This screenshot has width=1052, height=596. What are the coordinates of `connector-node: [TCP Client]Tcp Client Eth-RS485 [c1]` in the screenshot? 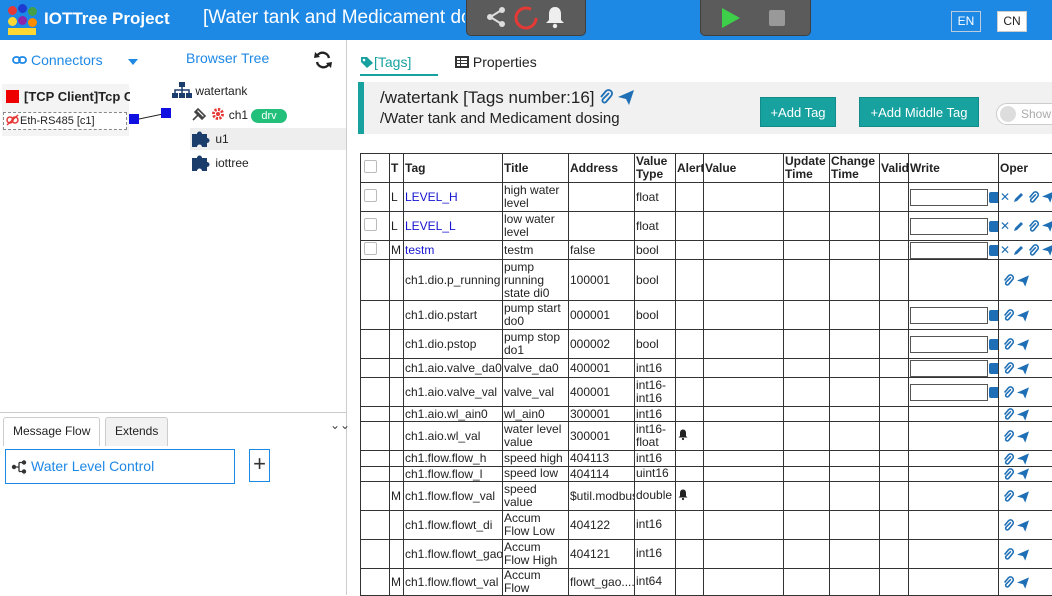 It's located at (65, 110).